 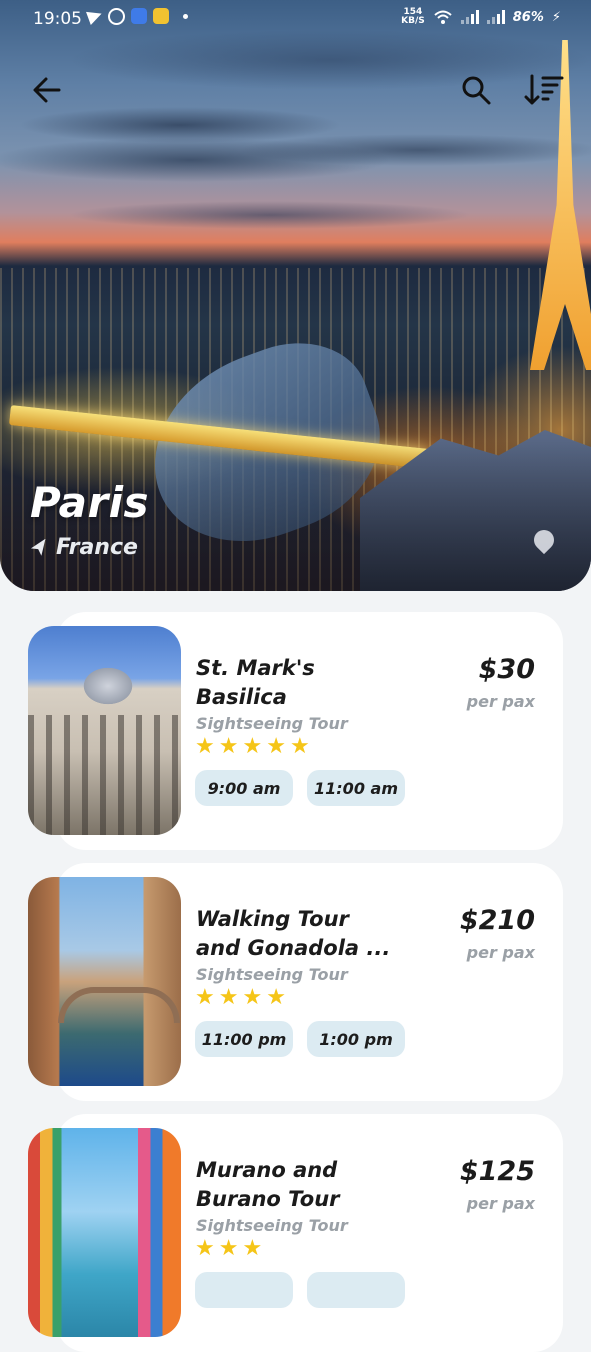 What do you see at coordinates (413, 21) in the screenshot?
I see `net-speed-unit: KB/S` at bounding box center [413, 21].